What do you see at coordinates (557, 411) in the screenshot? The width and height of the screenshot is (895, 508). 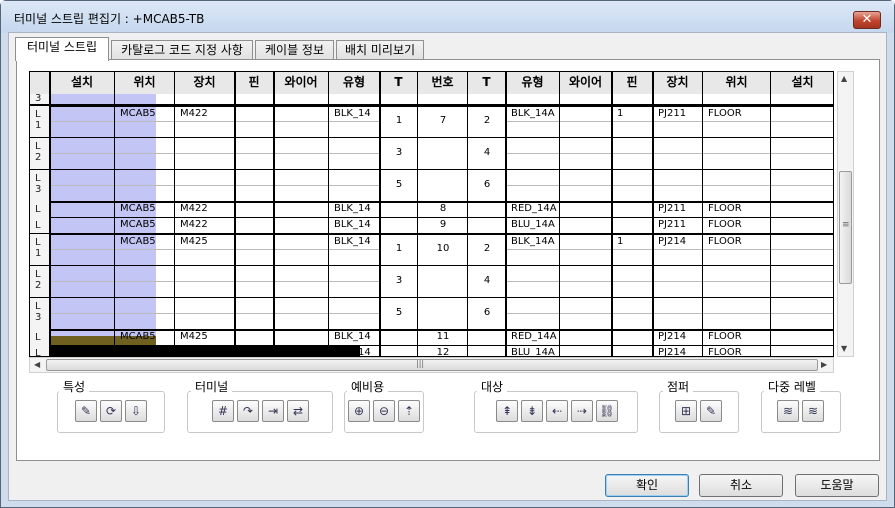 I see `target-left-icon: ⇠` at bounding box center [557, 411].